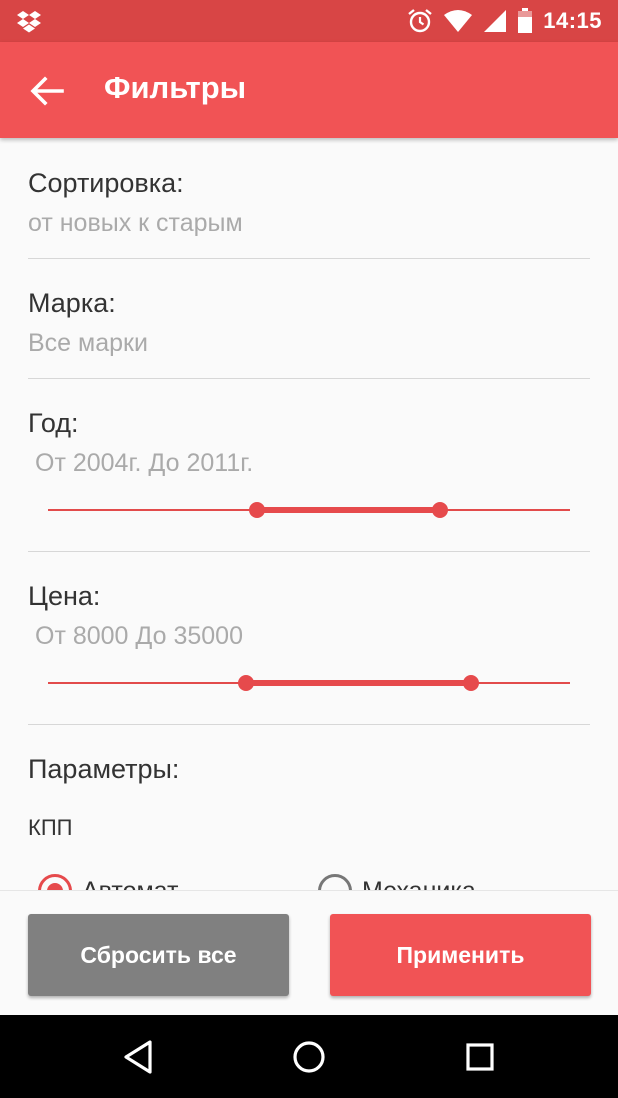  I want to click on radio-label: Механика, so click(419, 884).